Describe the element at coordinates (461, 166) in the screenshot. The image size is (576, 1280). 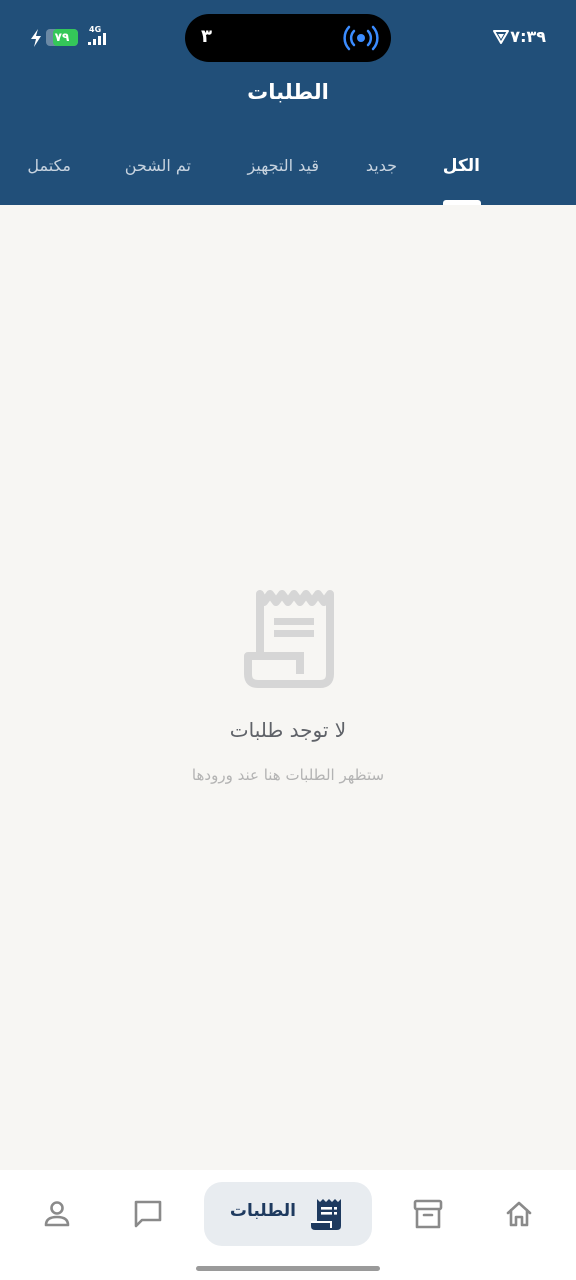
I see `tab-all: الكل` at that location.